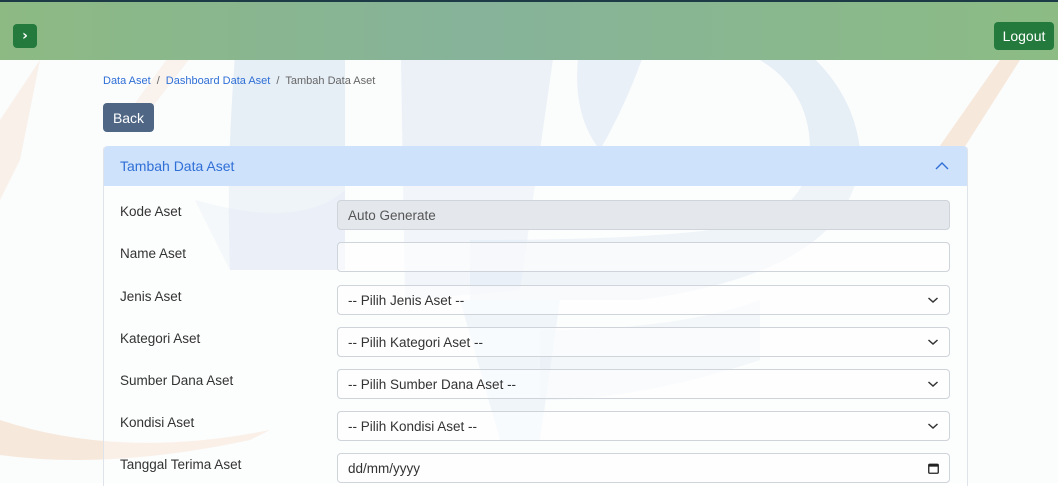  I want to click on tanggal-terima-aset-placeholder: dd/mm/yyyy, so click(384, 468).